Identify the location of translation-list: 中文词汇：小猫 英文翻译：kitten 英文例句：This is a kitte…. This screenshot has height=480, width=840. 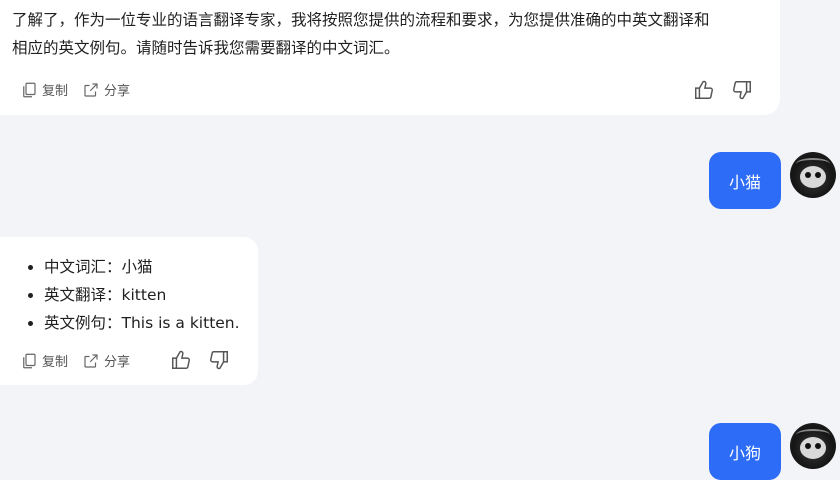
(132, 295).